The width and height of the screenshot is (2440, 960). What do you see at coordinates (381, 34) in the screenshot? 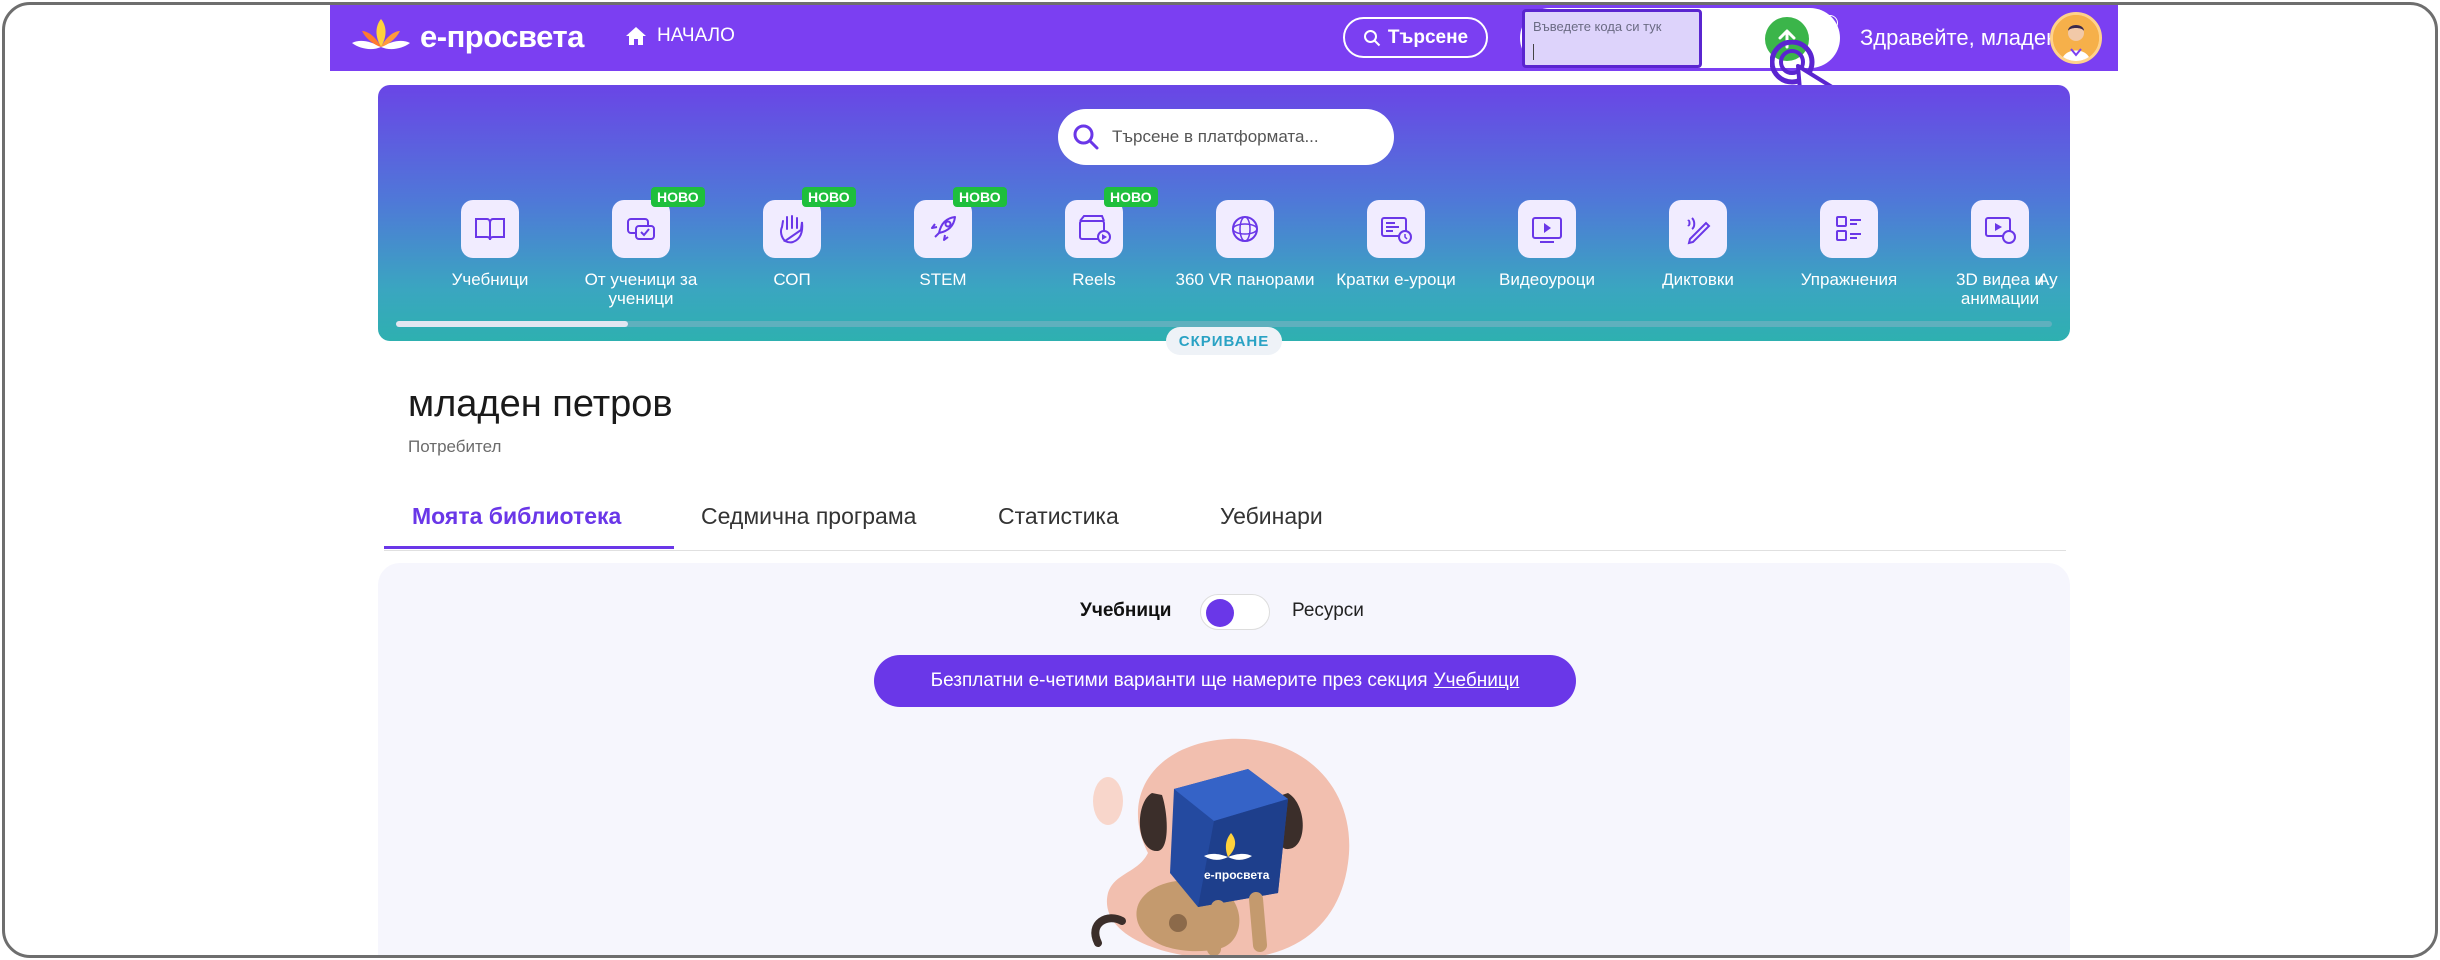
I see `logo-flower-icon` at bounding box center [381, 34].